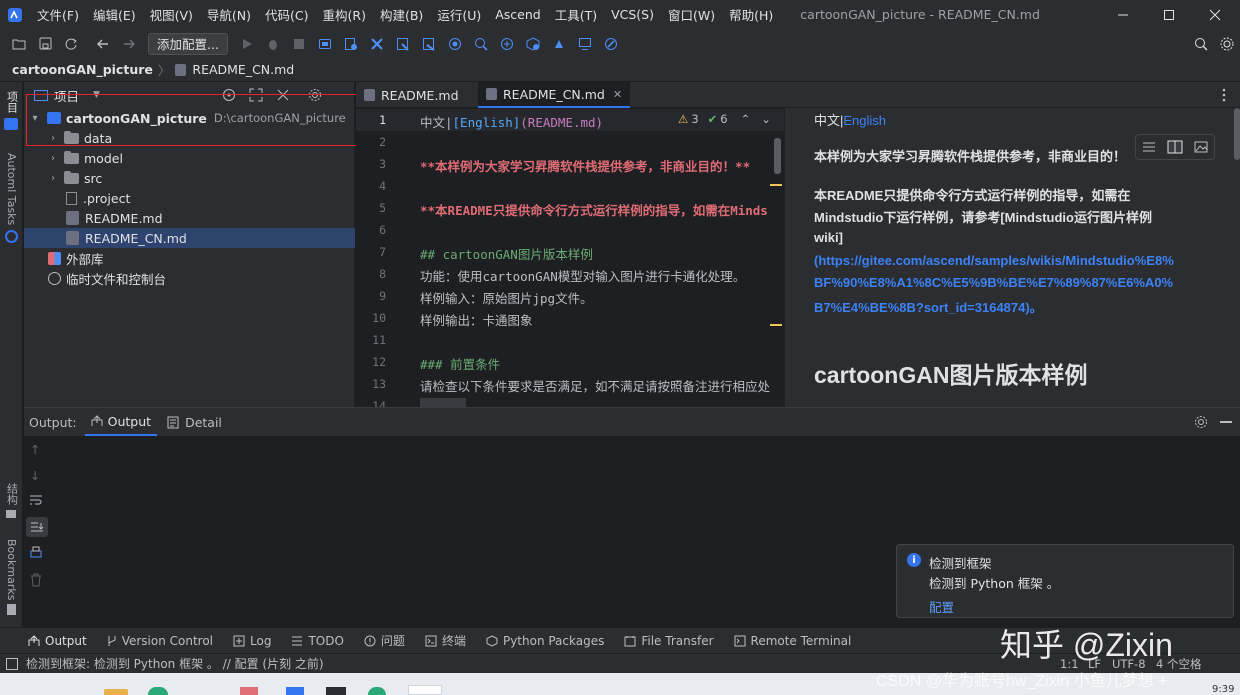  I want to click on search-icon, so click(1201, 44).